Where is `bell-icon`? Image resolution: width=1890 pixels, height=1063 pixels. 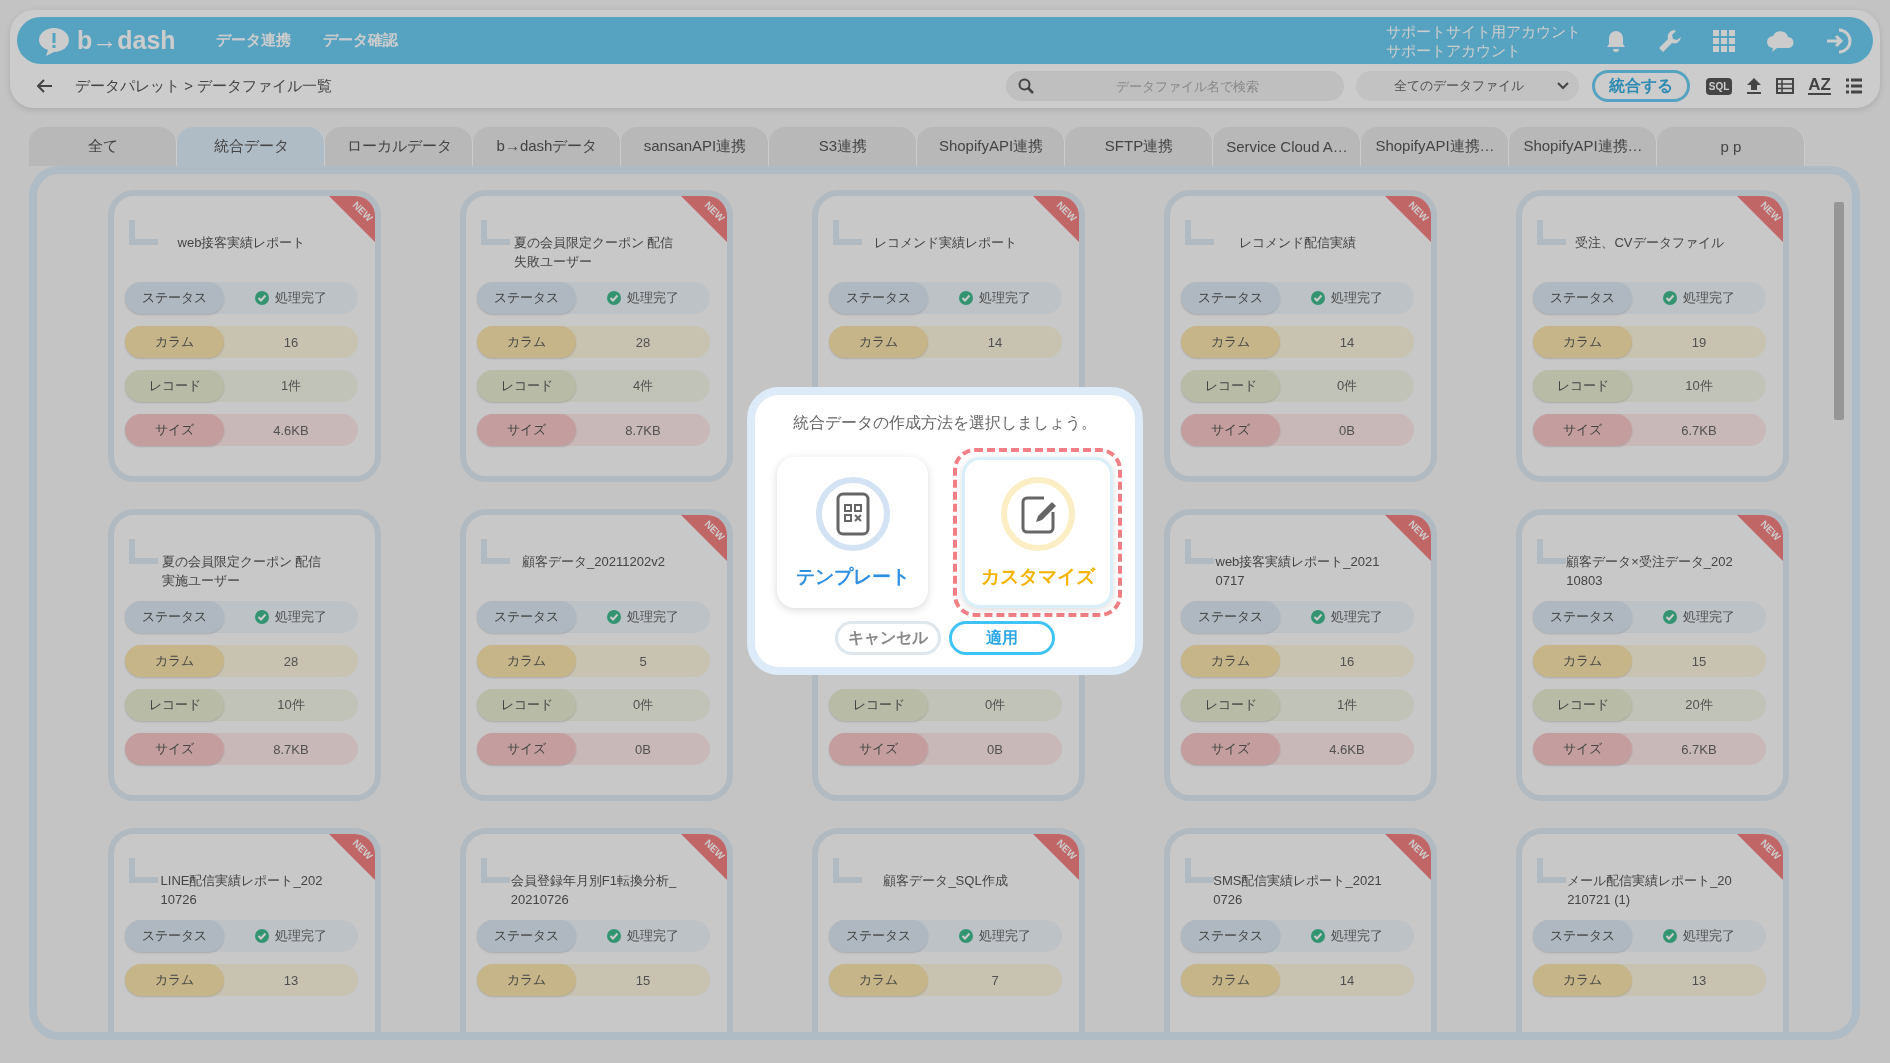 bell-icon is located at coordinates (1616, 40).